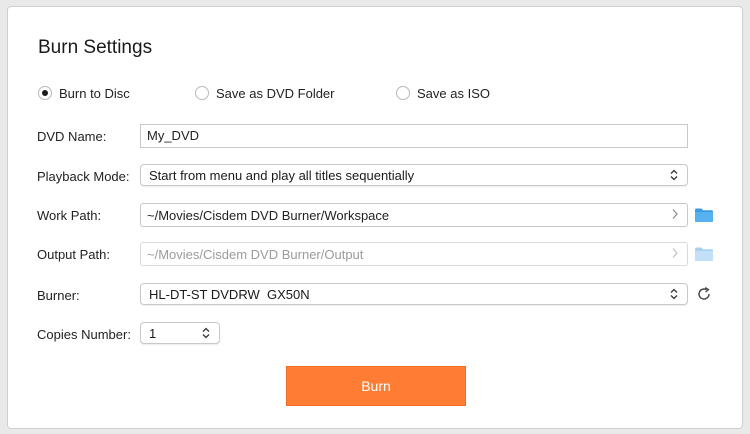 Image resolution: width=750 pixels, height=434 pixels. Describe the element at coordinates (95, 47) in the screenshot. I see `dialog-title: Burn Settings` at that location.